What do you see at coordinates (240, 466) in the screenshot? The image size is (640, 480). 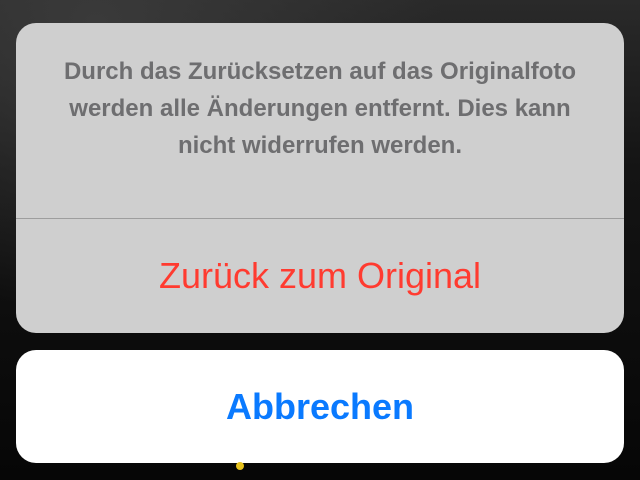 I see `indicator-dot` at bounding box center [240, 466].